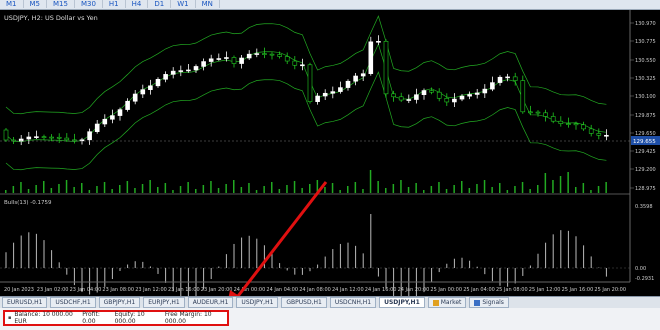 The height and width of the screenshot is (330, 660). What do you see at coordinates (353, 302) in the screenshot?
I see `chart-tab: USDCNH,H1` at bounding box center [353, 302].